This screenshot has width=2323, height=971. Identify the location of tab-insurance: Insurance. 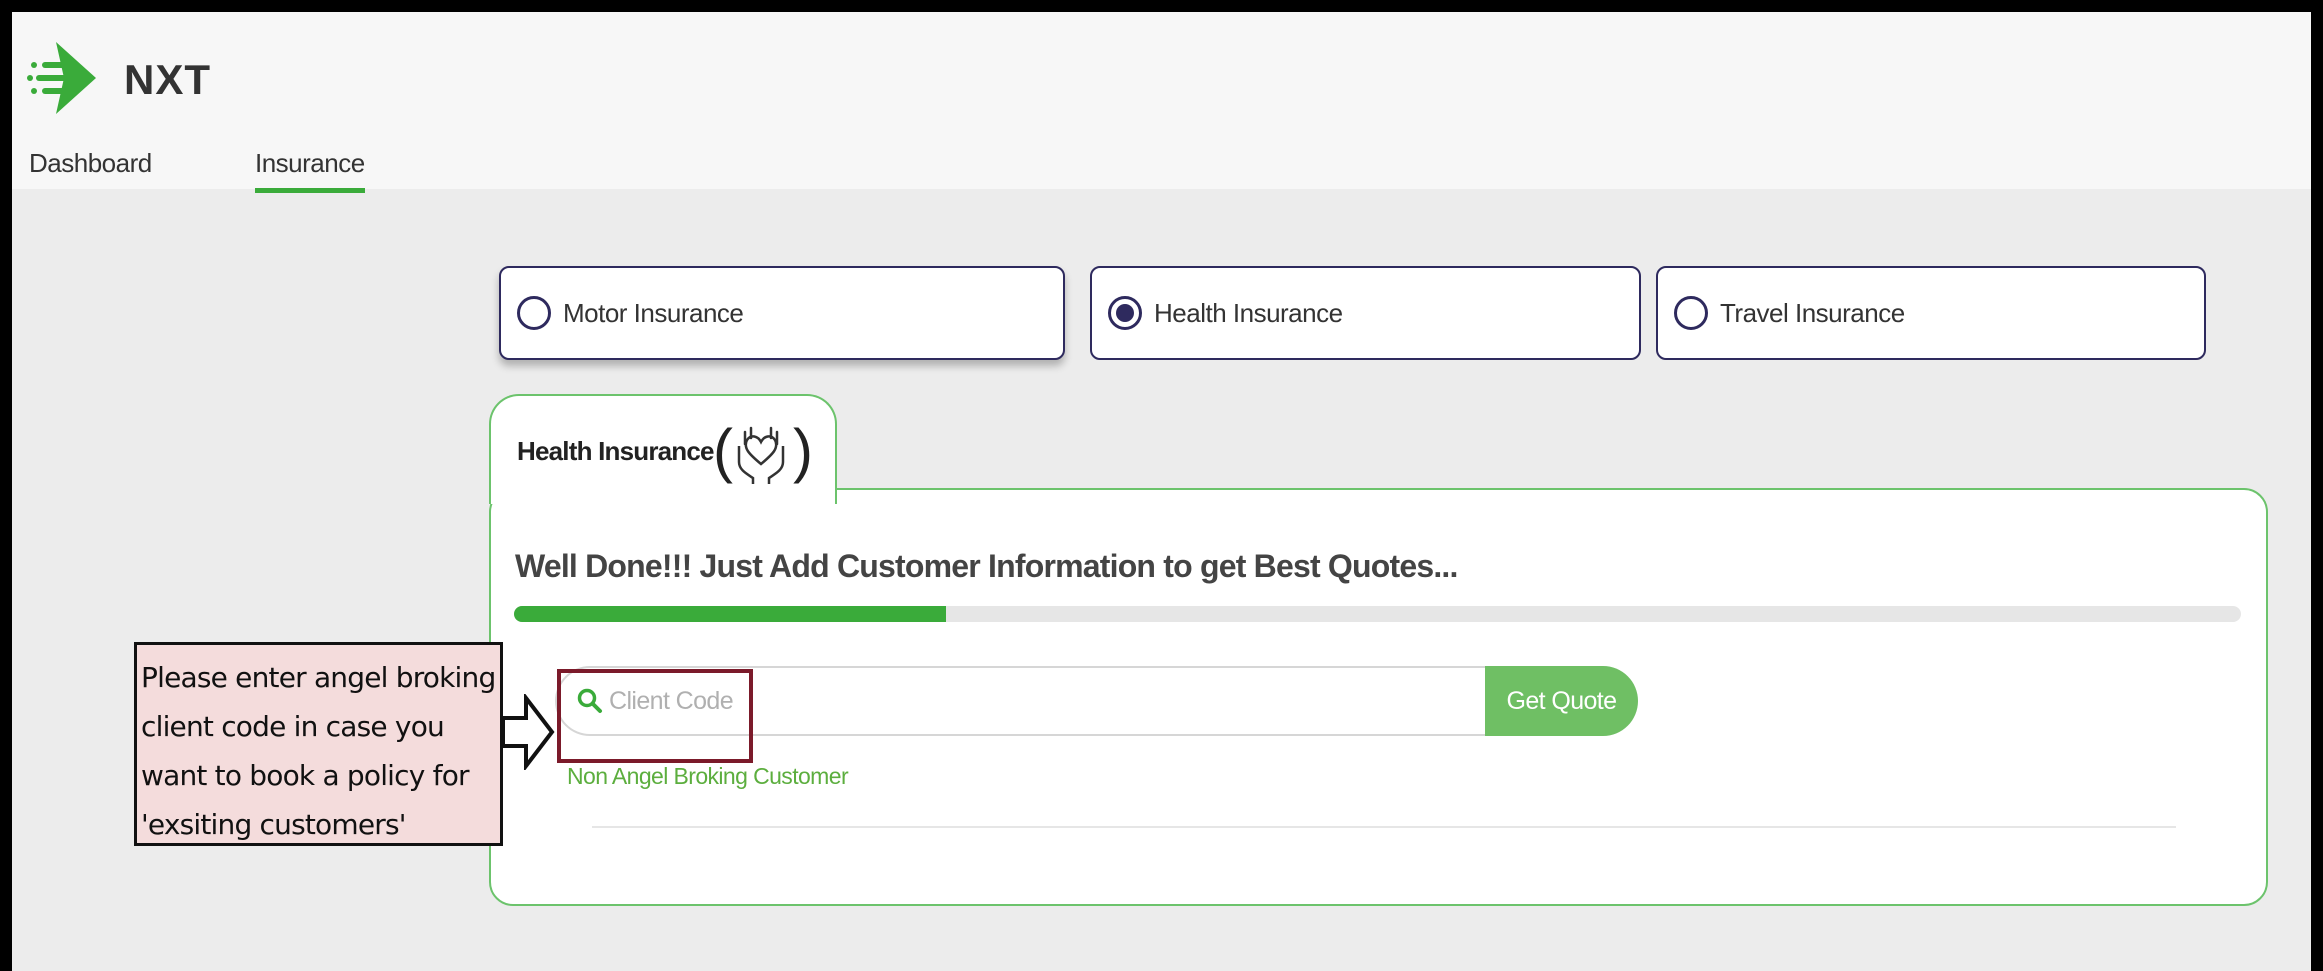
(310, 170).